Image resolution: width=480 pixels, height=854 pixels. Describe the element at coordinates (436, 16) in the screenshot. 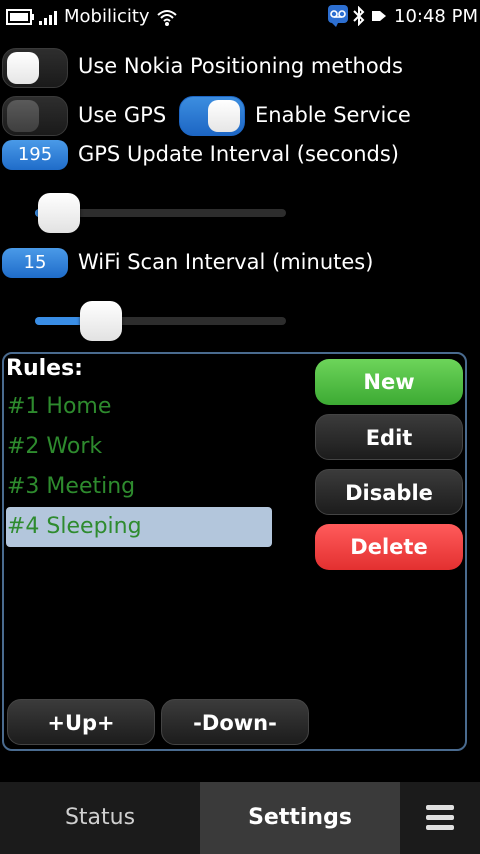

I see `status-time: 10:48 PM` at that location.